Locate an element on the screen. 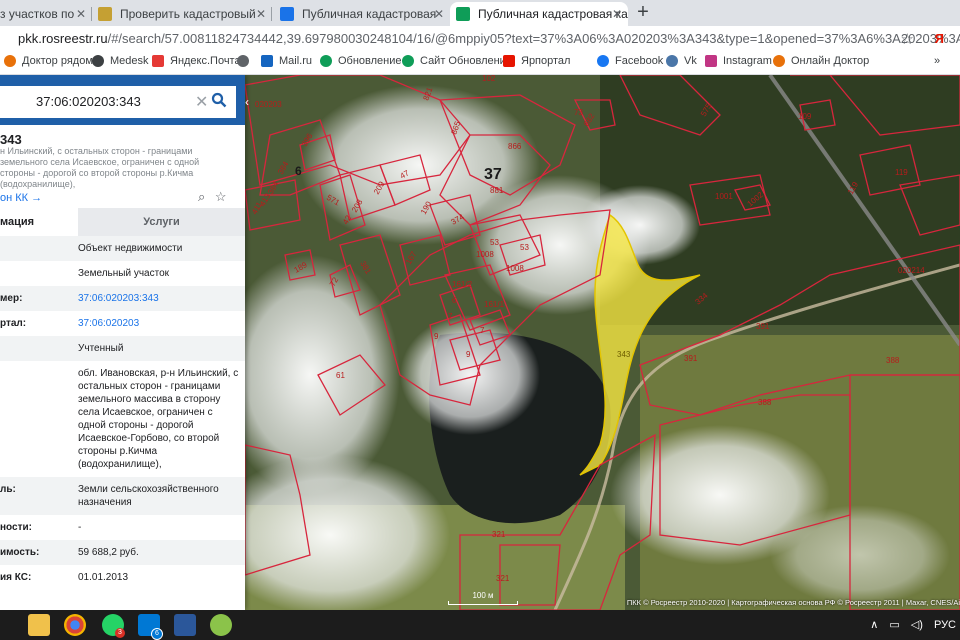 The width and height of the screenshot is (960, 640). map-scale: 100 м is located at coordinates (483, 598).